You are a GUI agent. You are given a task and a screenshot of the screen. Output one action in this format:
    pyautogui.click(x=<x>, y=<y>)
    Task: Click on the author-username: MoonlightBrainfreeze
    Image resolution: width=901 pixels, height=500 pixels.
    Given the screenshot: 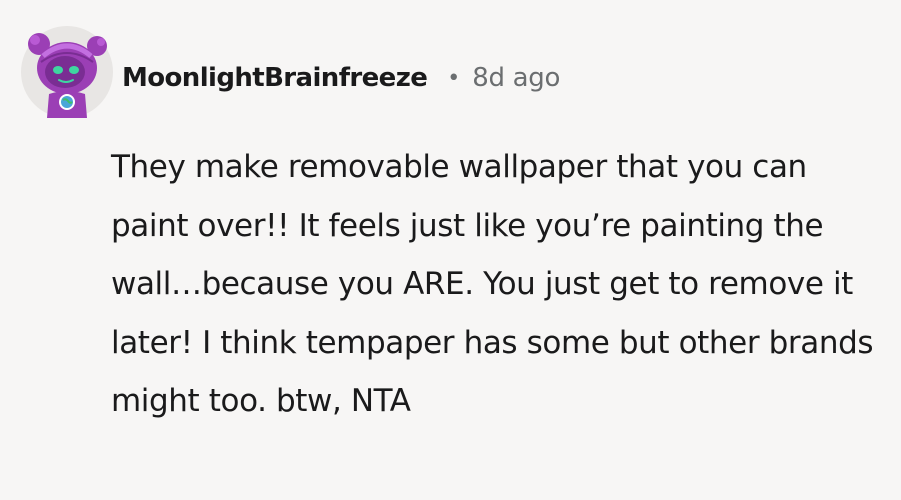 What is the action you would take?
    pyautogui.click(x=275, y=78)
    